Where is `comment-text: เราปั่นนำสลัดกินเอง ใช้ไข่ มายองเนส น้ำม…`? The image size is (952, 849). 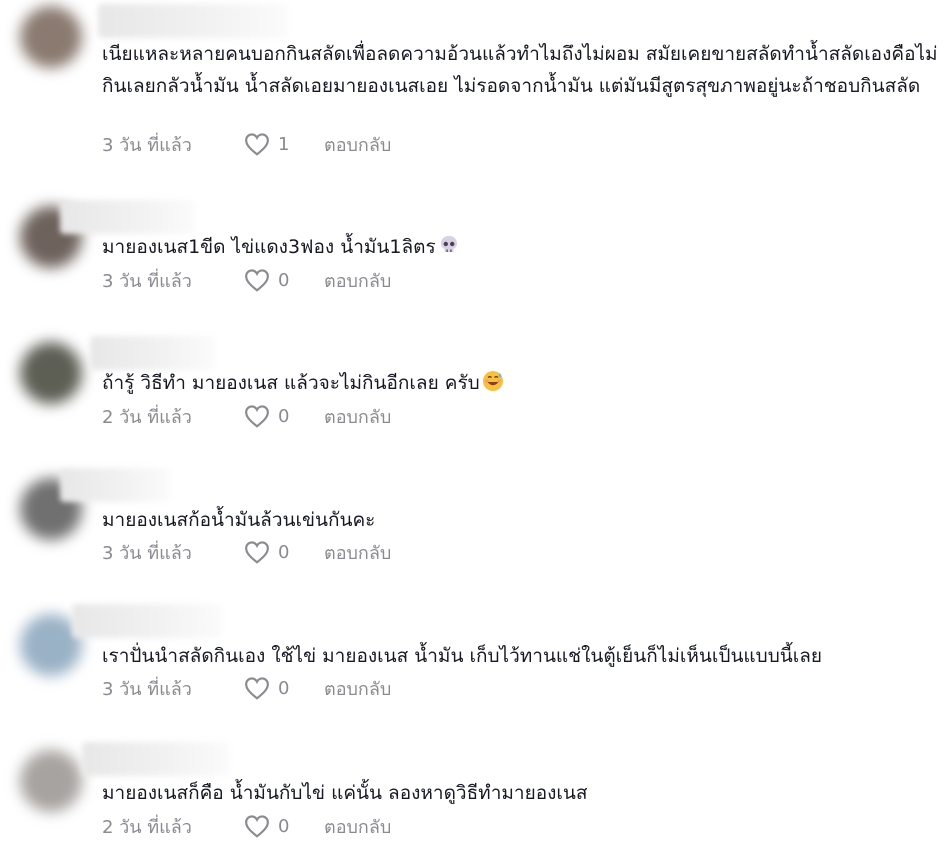 comment-text: เราปั่นนำสลัดกินเอง ใช้ไข่ มายองเนส น้ำม… is located at coordinates (462, 656).